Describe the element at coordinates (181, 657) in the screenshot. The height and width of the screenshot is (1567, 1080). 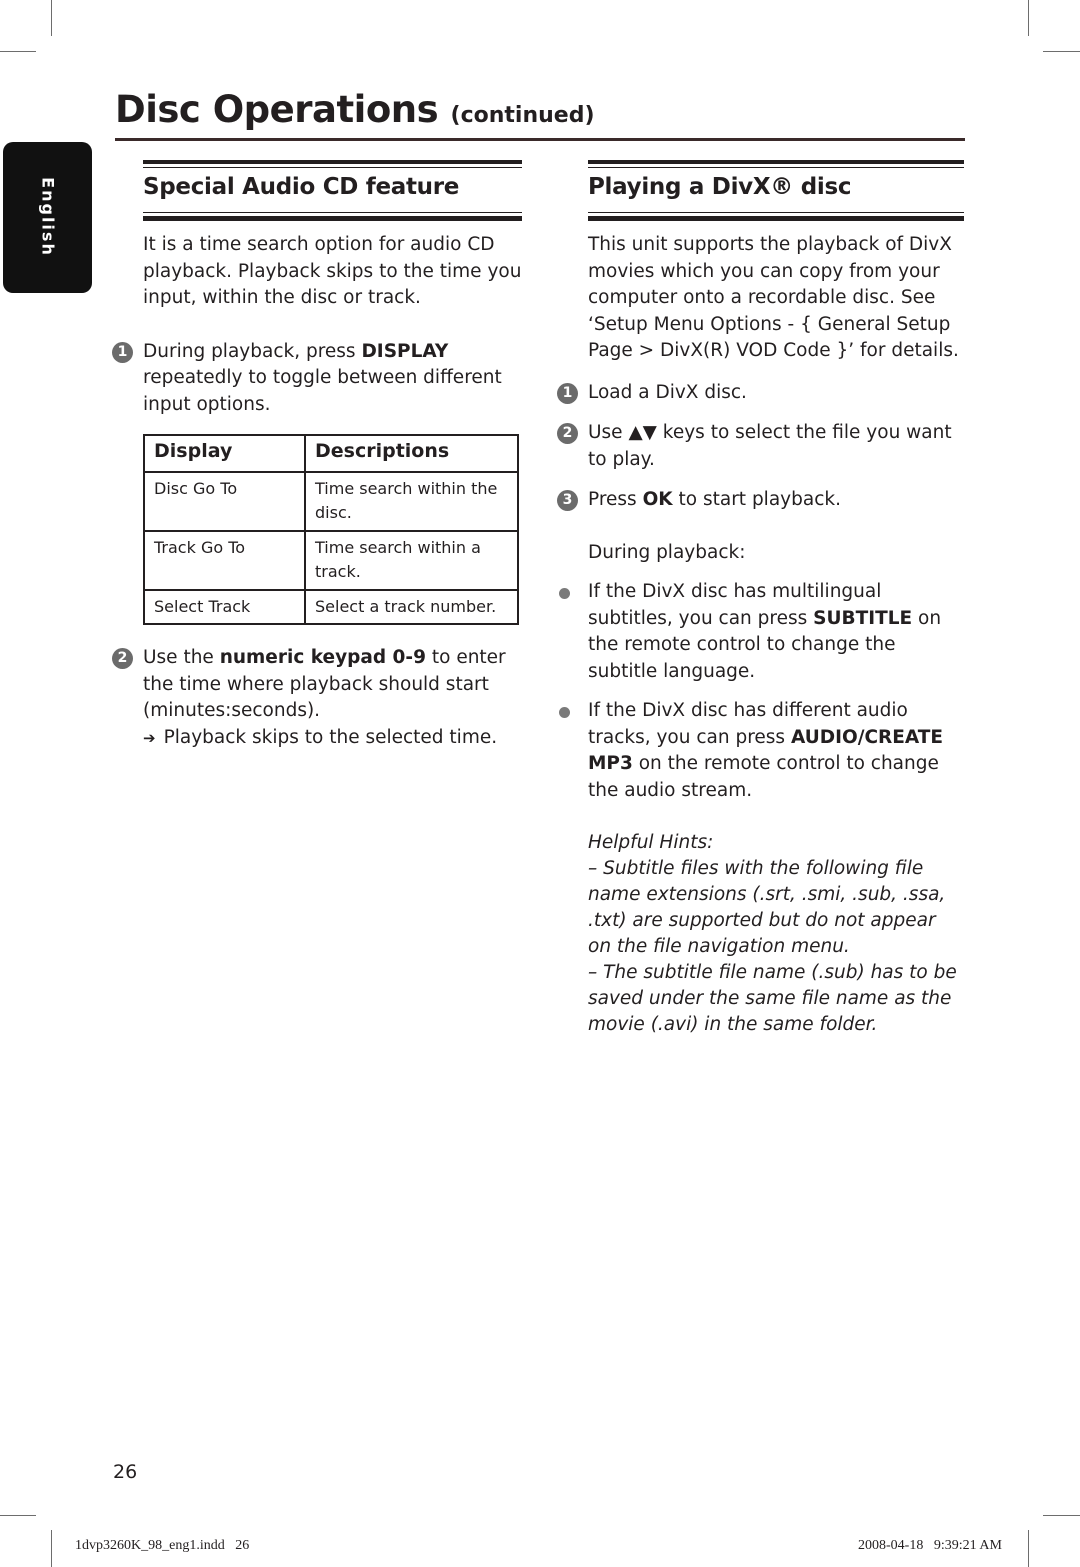
I see `step-text: Use the` at that location.